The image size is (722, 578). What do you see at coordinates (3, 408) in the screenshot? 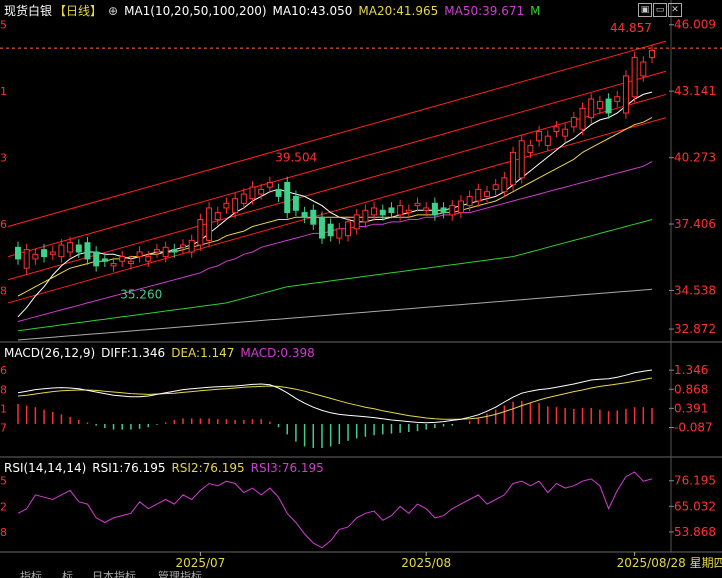
I see `macd-left-tick: 1` at bounding box center [3, 408].